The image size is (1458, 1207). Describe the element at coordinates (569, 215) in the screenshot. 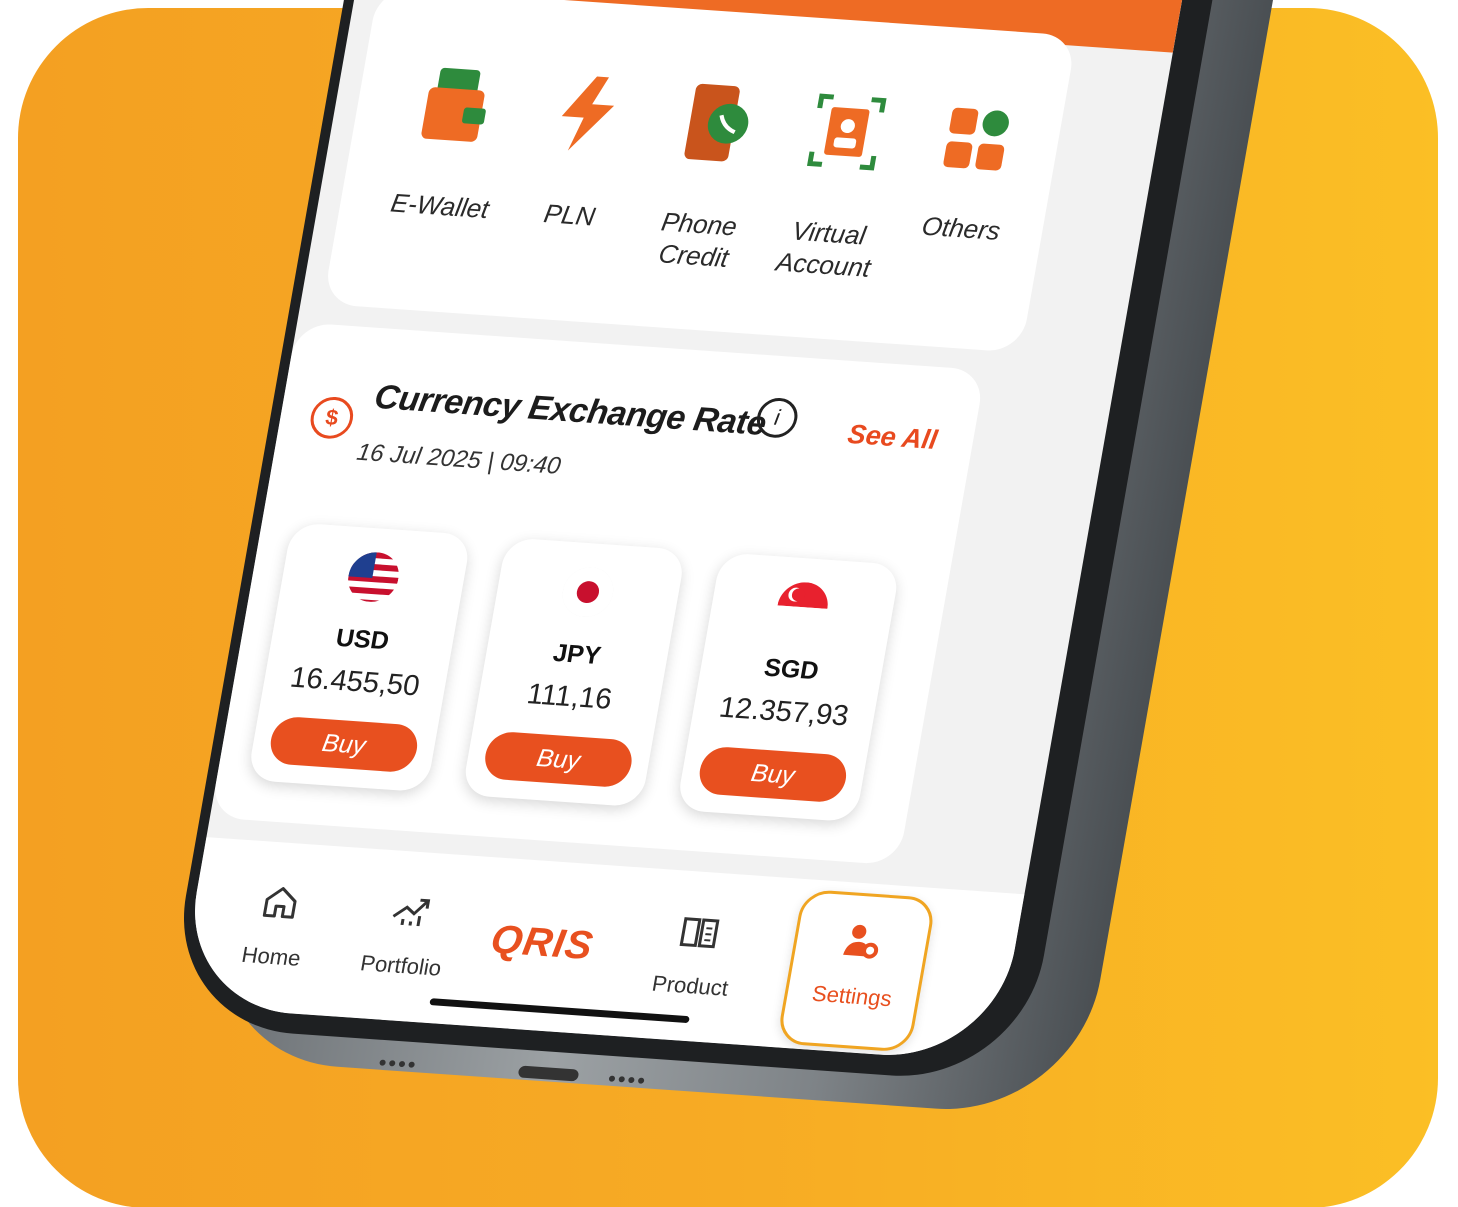

I see `service-label: PLN` at that location.